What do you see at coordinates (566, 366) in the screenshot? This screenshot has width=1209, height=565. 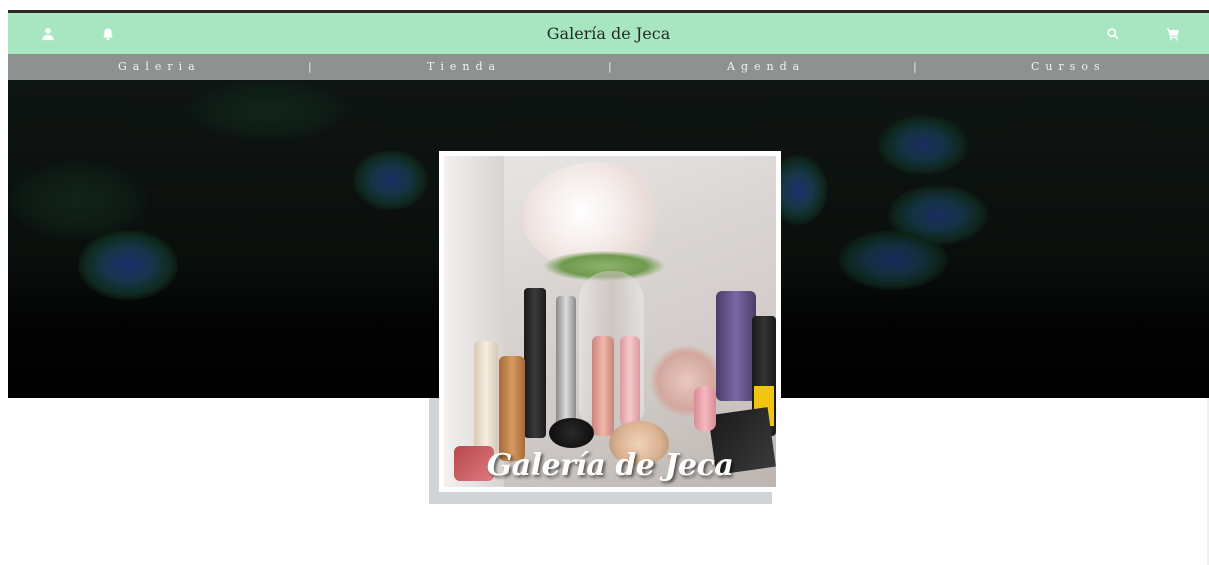 I see `silver-tube` at bounding box center [566, 366].